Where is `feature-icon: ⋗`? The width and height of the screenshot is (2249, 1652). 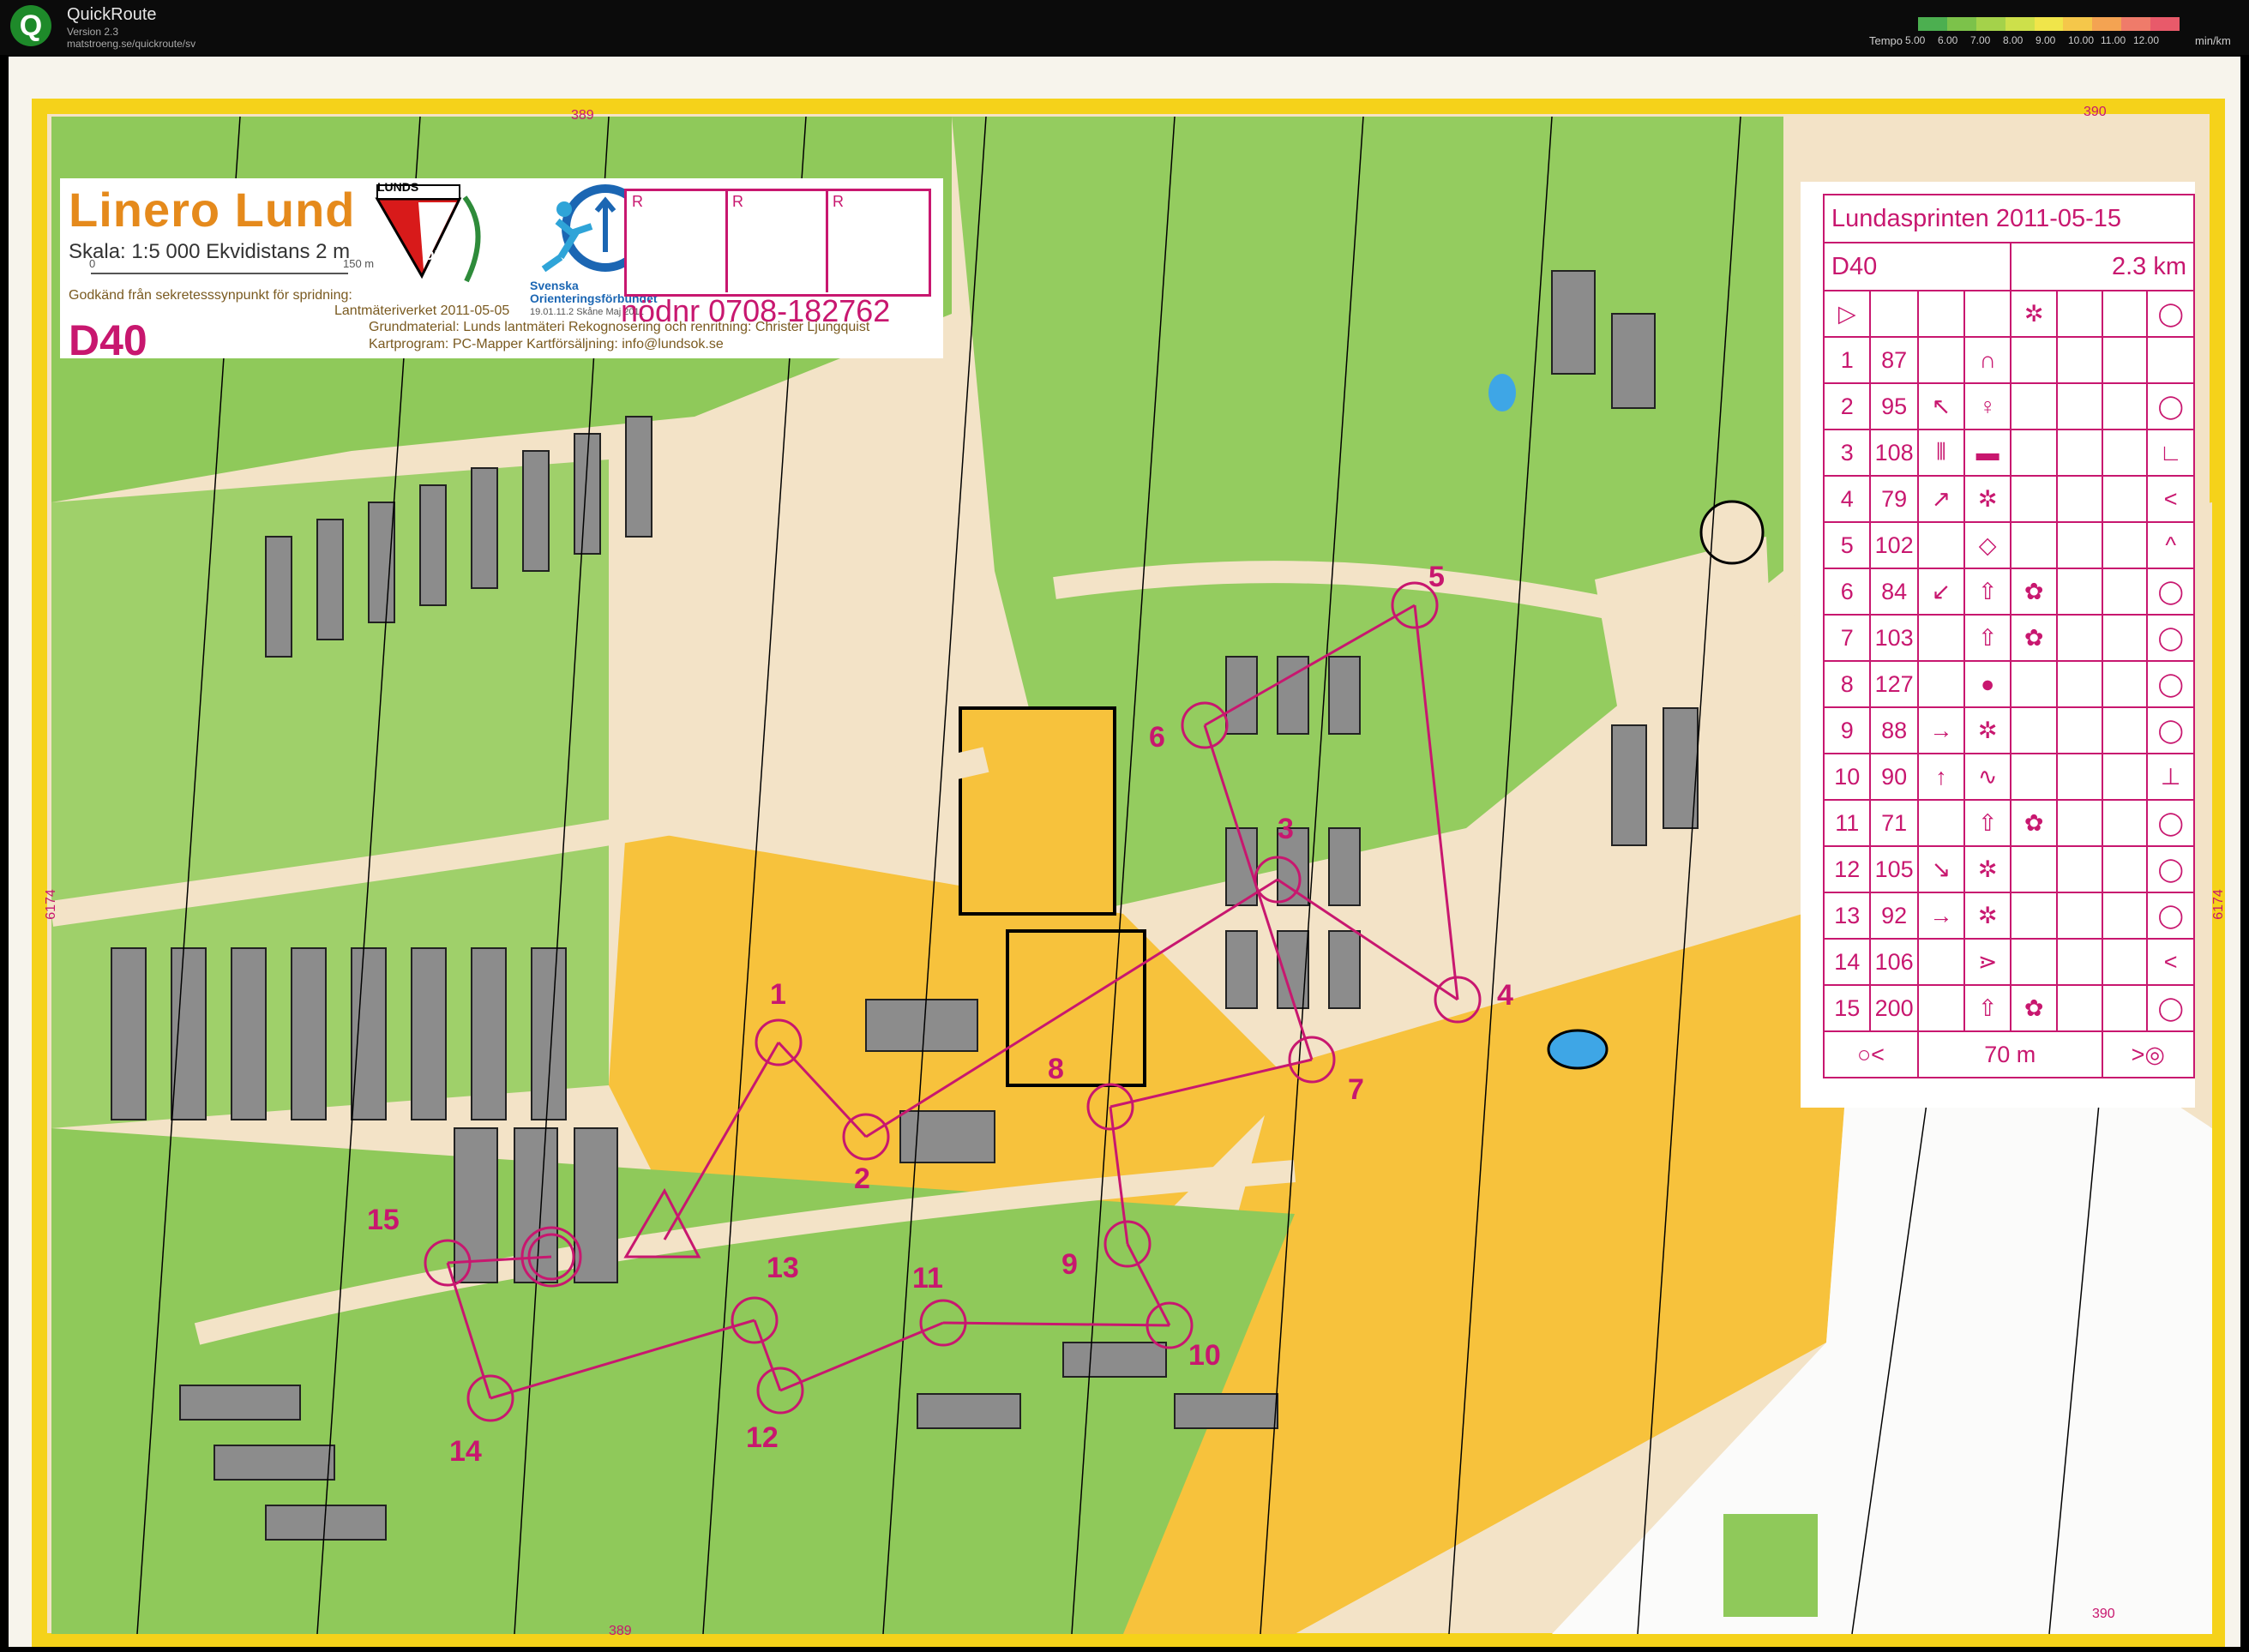
feature-icon: ⋗ is located at coordinates (1988, 962).